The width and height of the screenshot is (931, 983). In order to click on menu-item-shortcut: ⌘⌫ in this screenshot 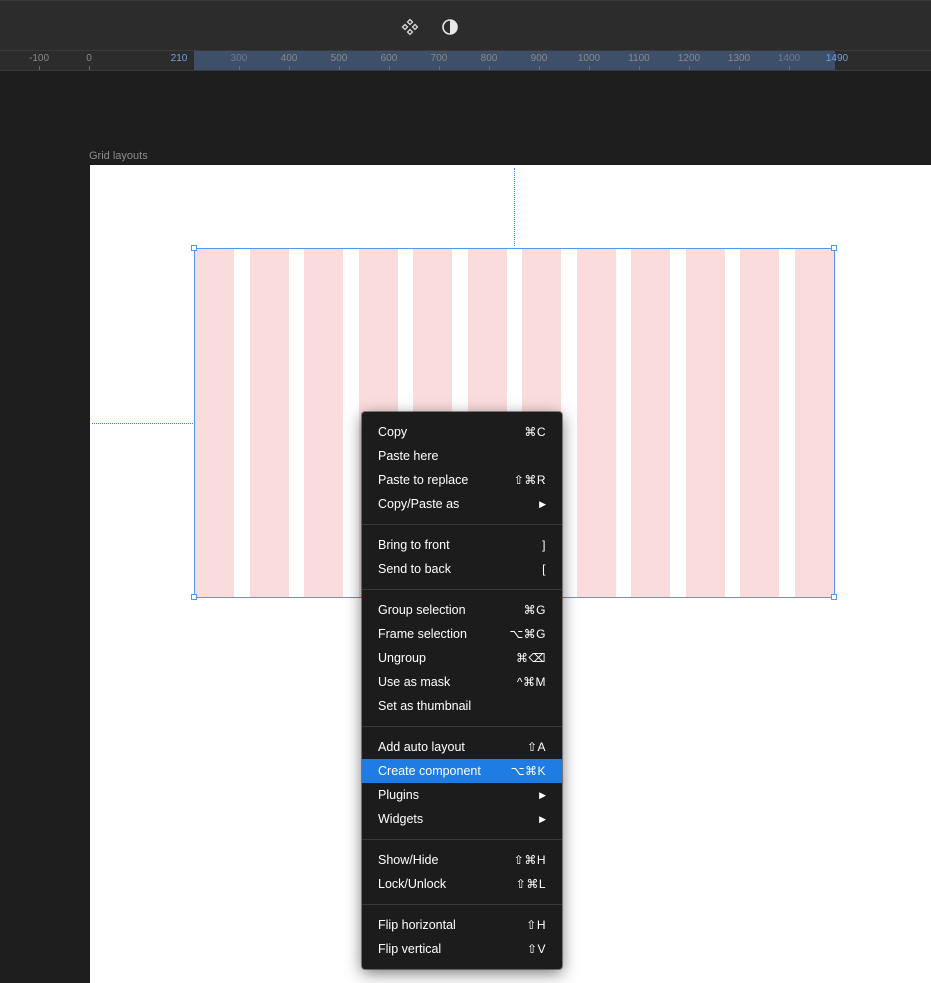, I will do `click(531, 658)`.